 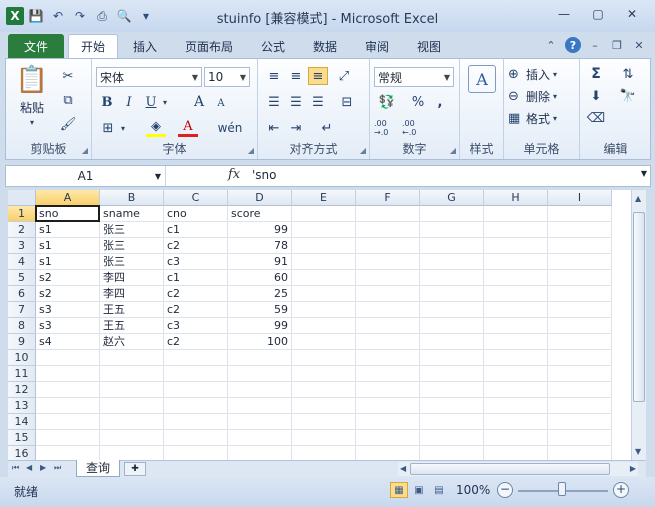 I want to click on cell-i12, so click(x=580, y=390).